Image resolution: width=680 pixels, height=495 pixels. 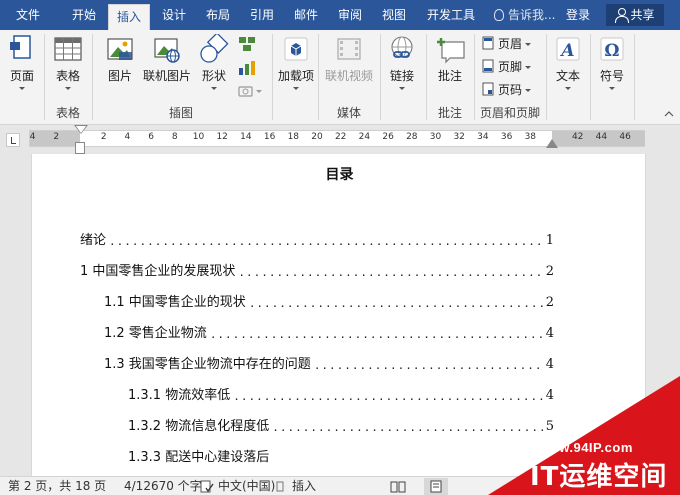 I want to click on share-button: 共享, so click(x=635, y=15).